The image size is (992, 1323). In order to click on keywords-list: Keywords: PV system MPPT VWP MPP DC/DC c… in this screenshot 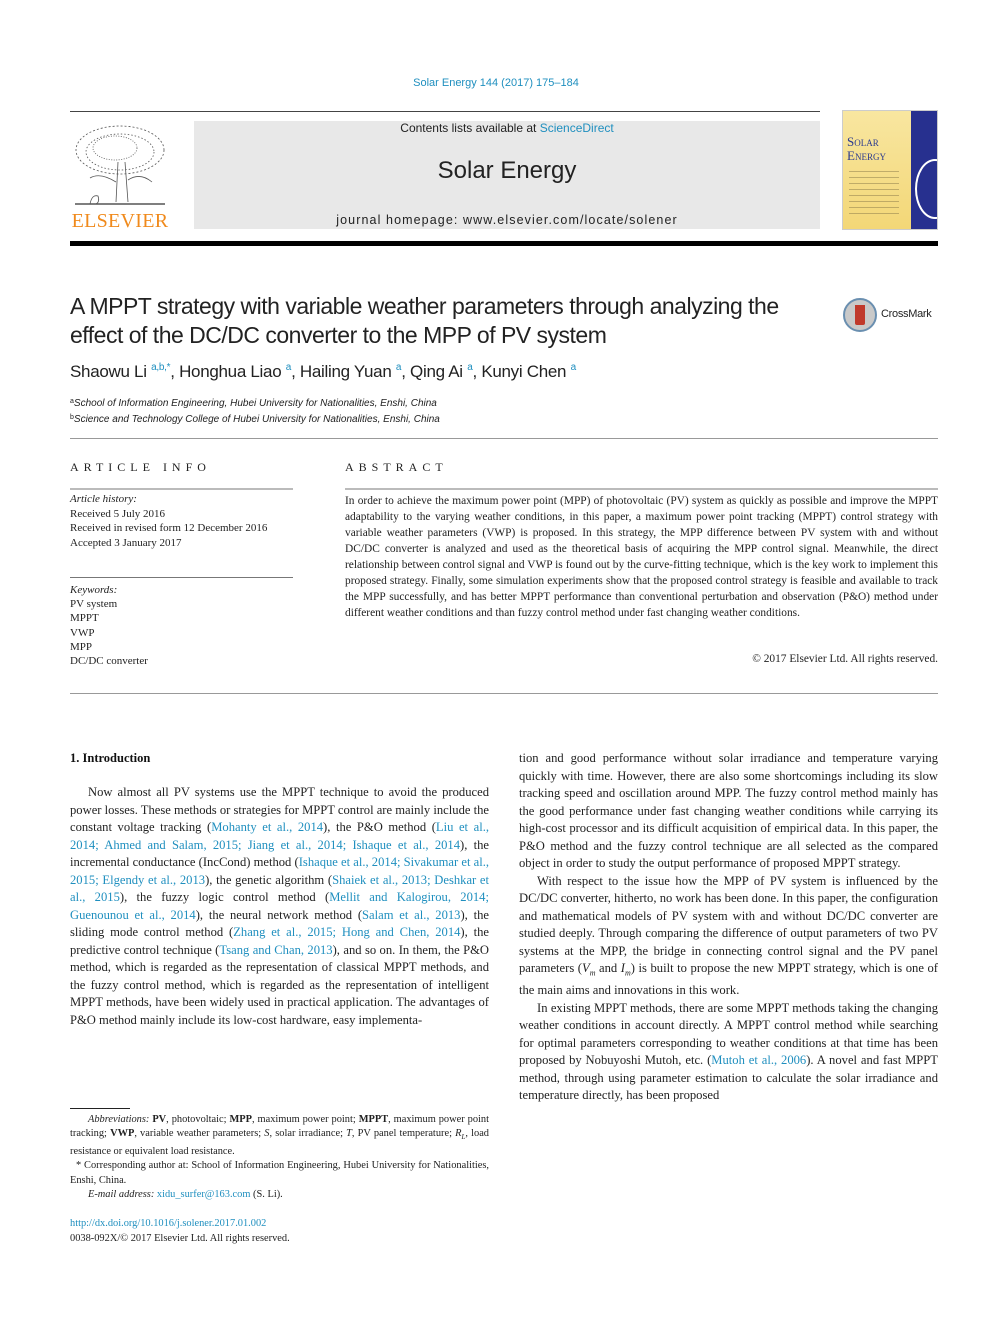, I will do `click(109, 625)`.